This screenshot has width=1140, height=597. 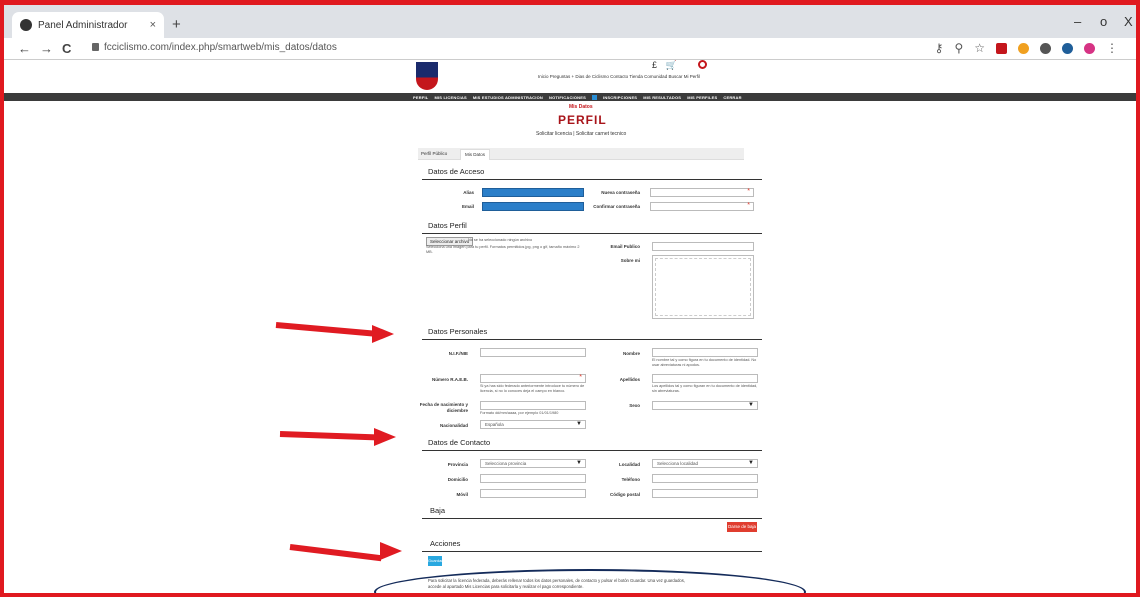 What do you see at coordinates (662, 97) in the screenshot?
I see `nav-item-resultados: MIS RESULTADOS` at bounding box center [662, 97].